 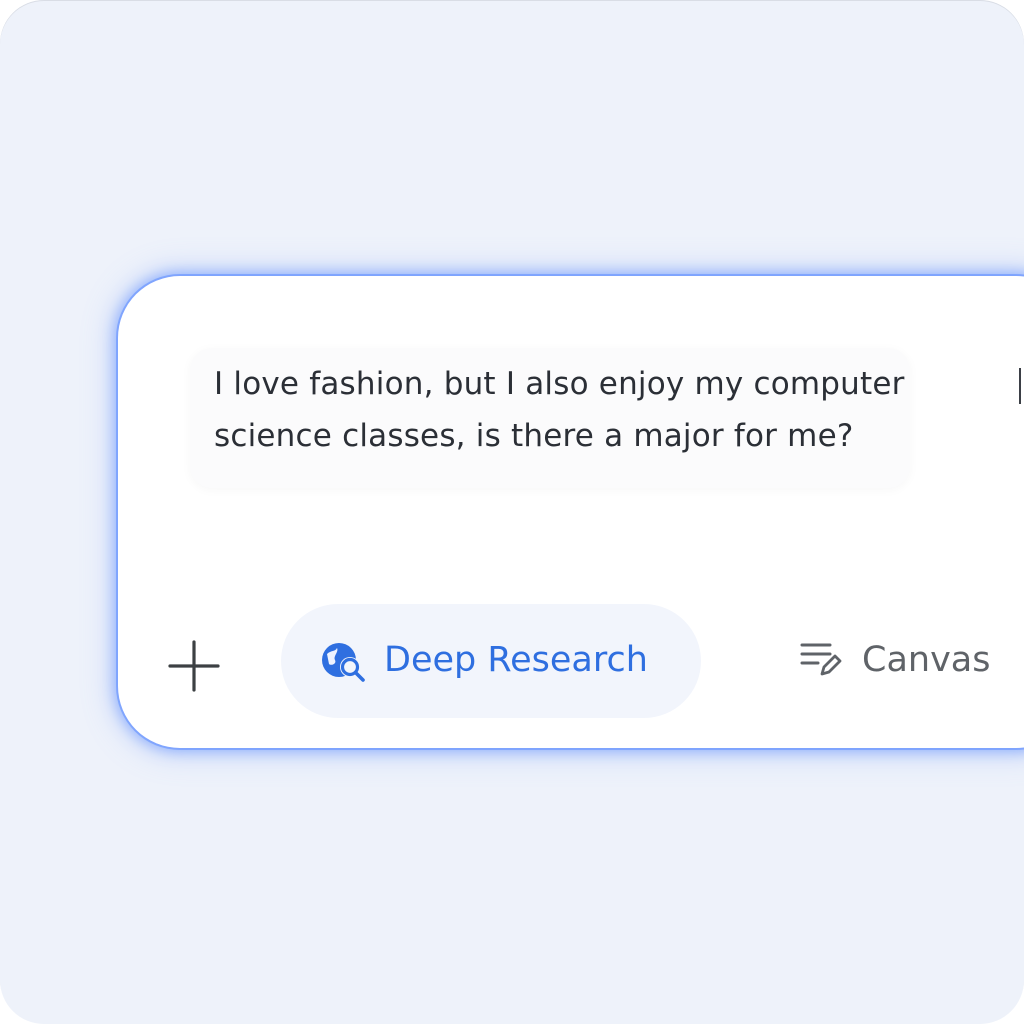 I want to click on add-attachment-button, so click(x=194, y=666).